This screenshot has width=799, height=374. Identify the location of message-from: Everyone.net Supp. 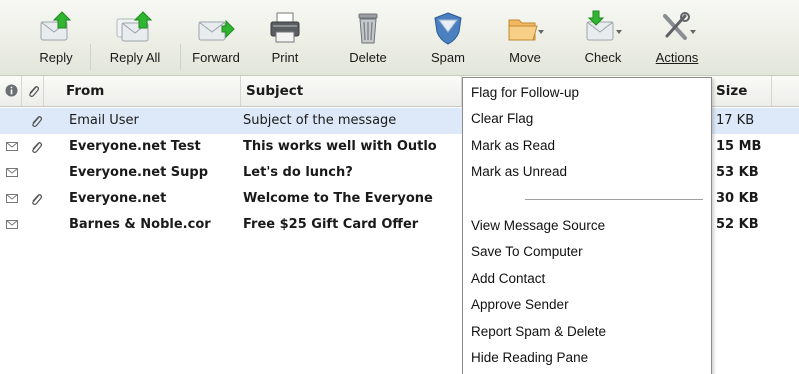
(139, 172).